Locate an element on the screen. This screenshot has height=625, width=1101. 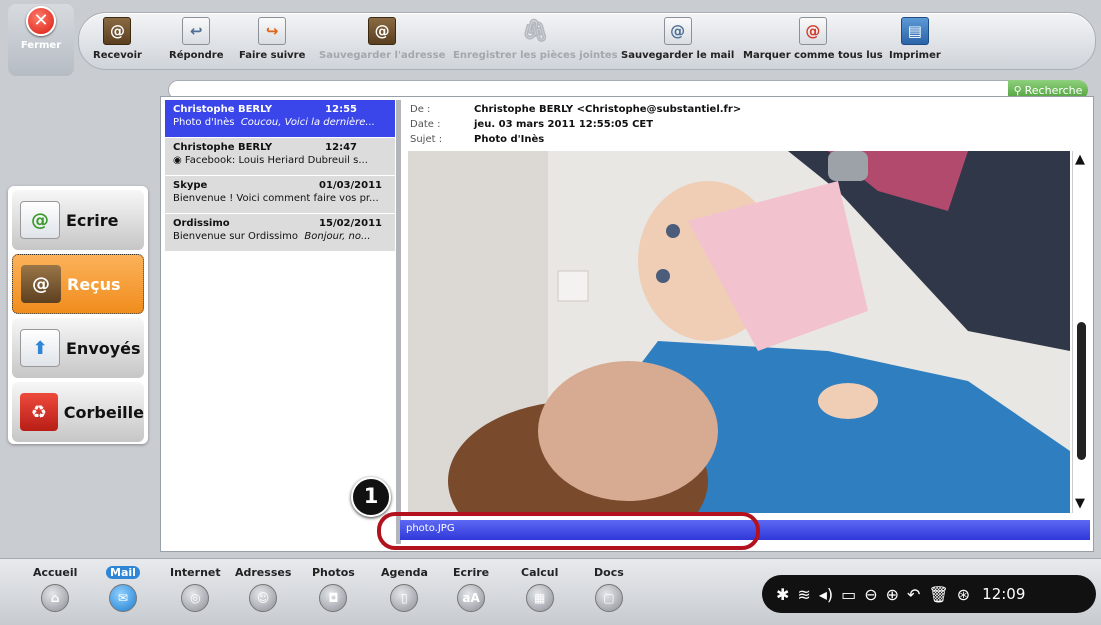
dock-photos: Photos ◘ is located at coordinates (333, 589).